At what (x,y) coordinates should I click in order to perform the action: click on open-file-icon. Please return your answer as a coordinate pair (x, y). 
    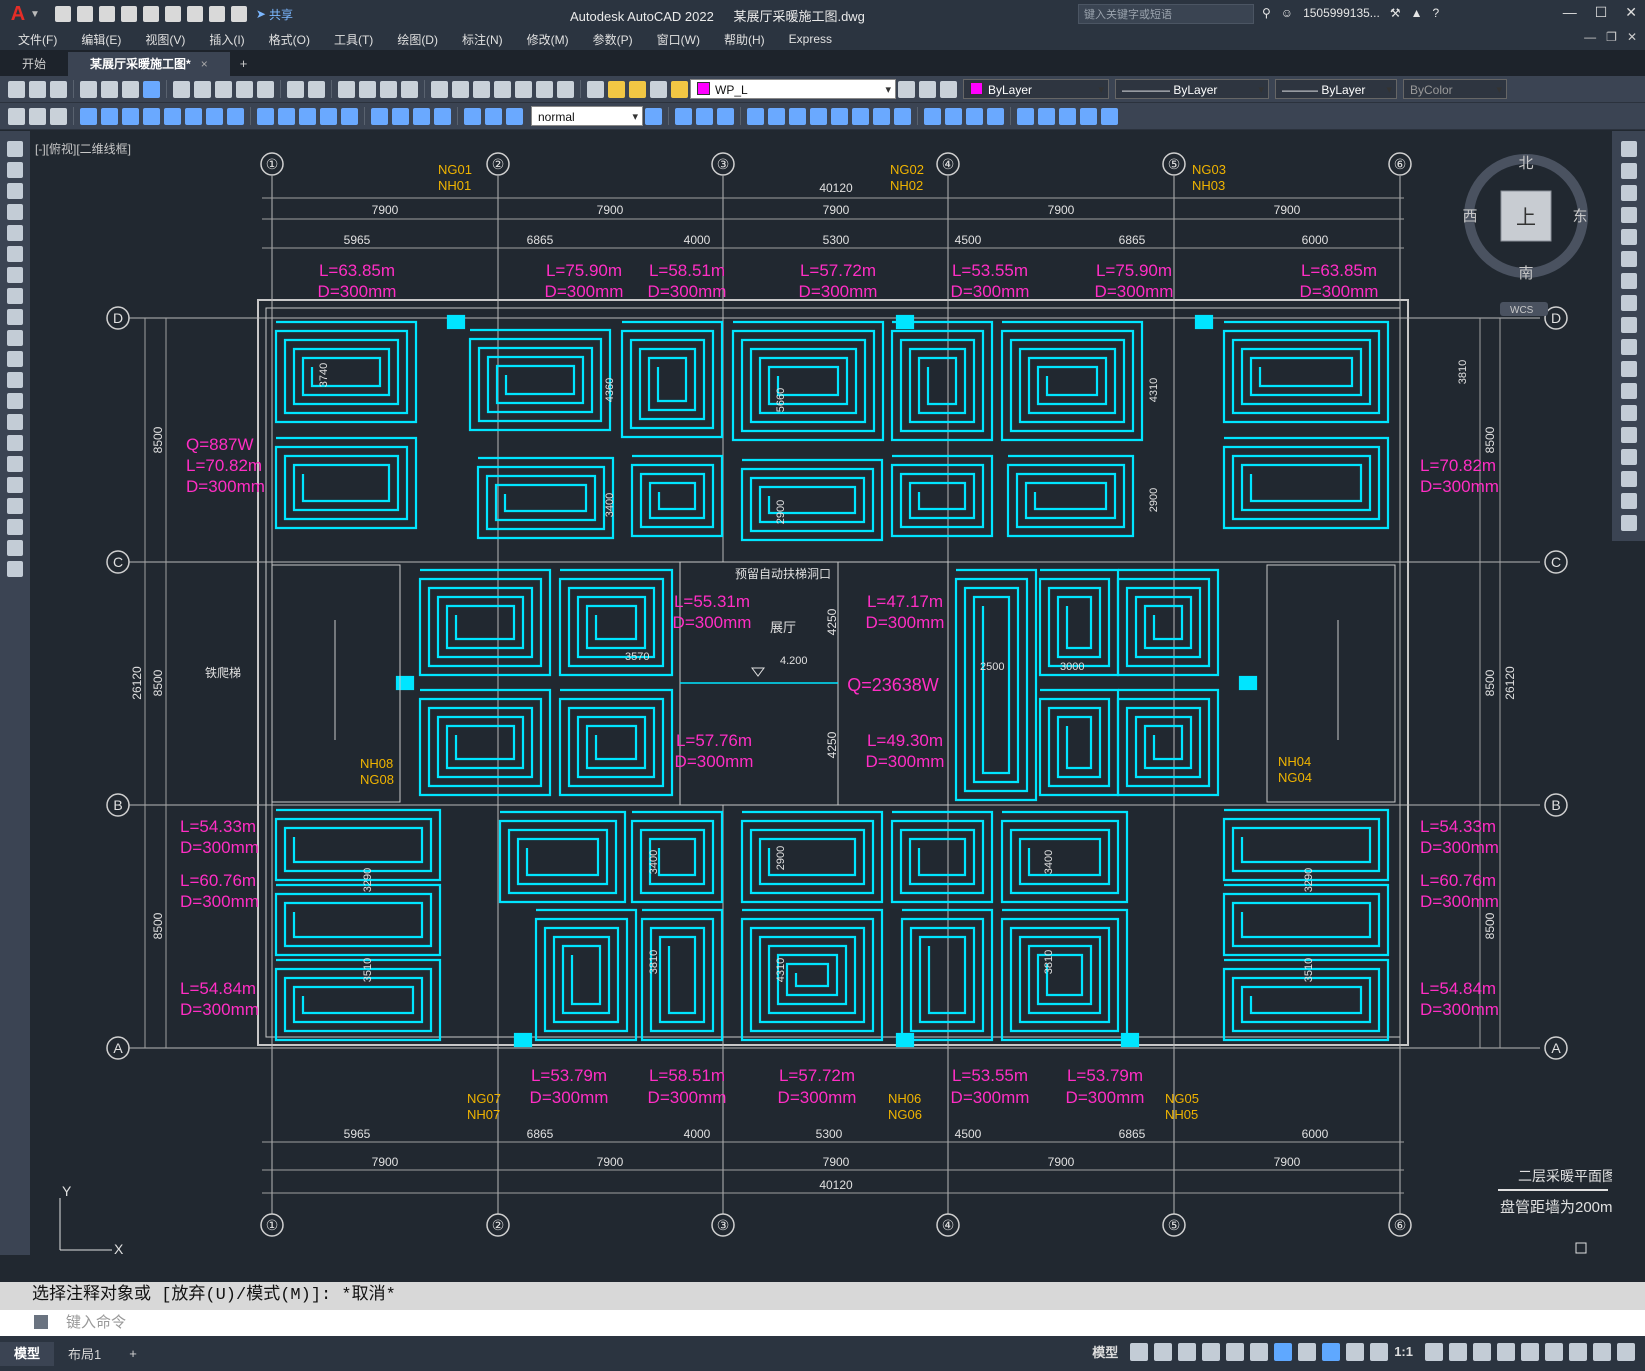
    Looking at the image, I should click on (84, 14).